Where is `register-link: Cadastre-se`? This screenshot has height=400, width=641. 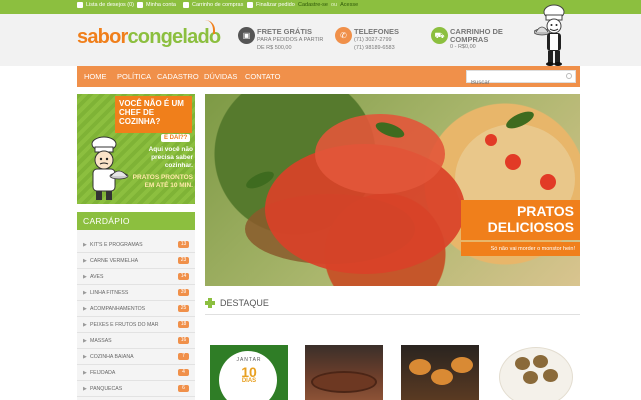 register-link: Cadastre-se is located at coordinates (313, 5).